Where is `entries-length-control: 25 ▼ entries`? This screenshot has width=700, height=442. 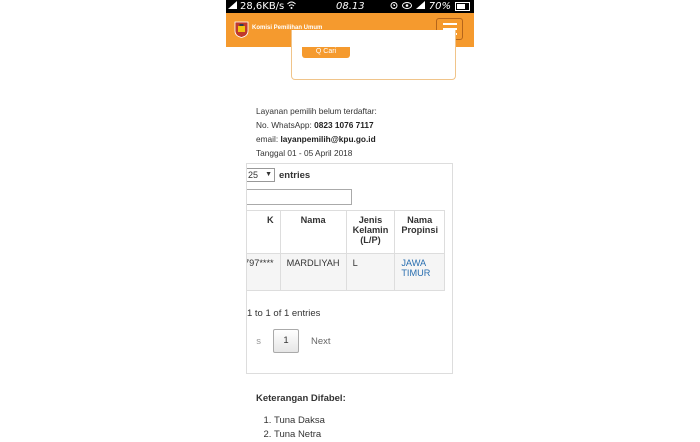 entries-length-control: 25 ▼ entries is located at coordinates (278, 175).